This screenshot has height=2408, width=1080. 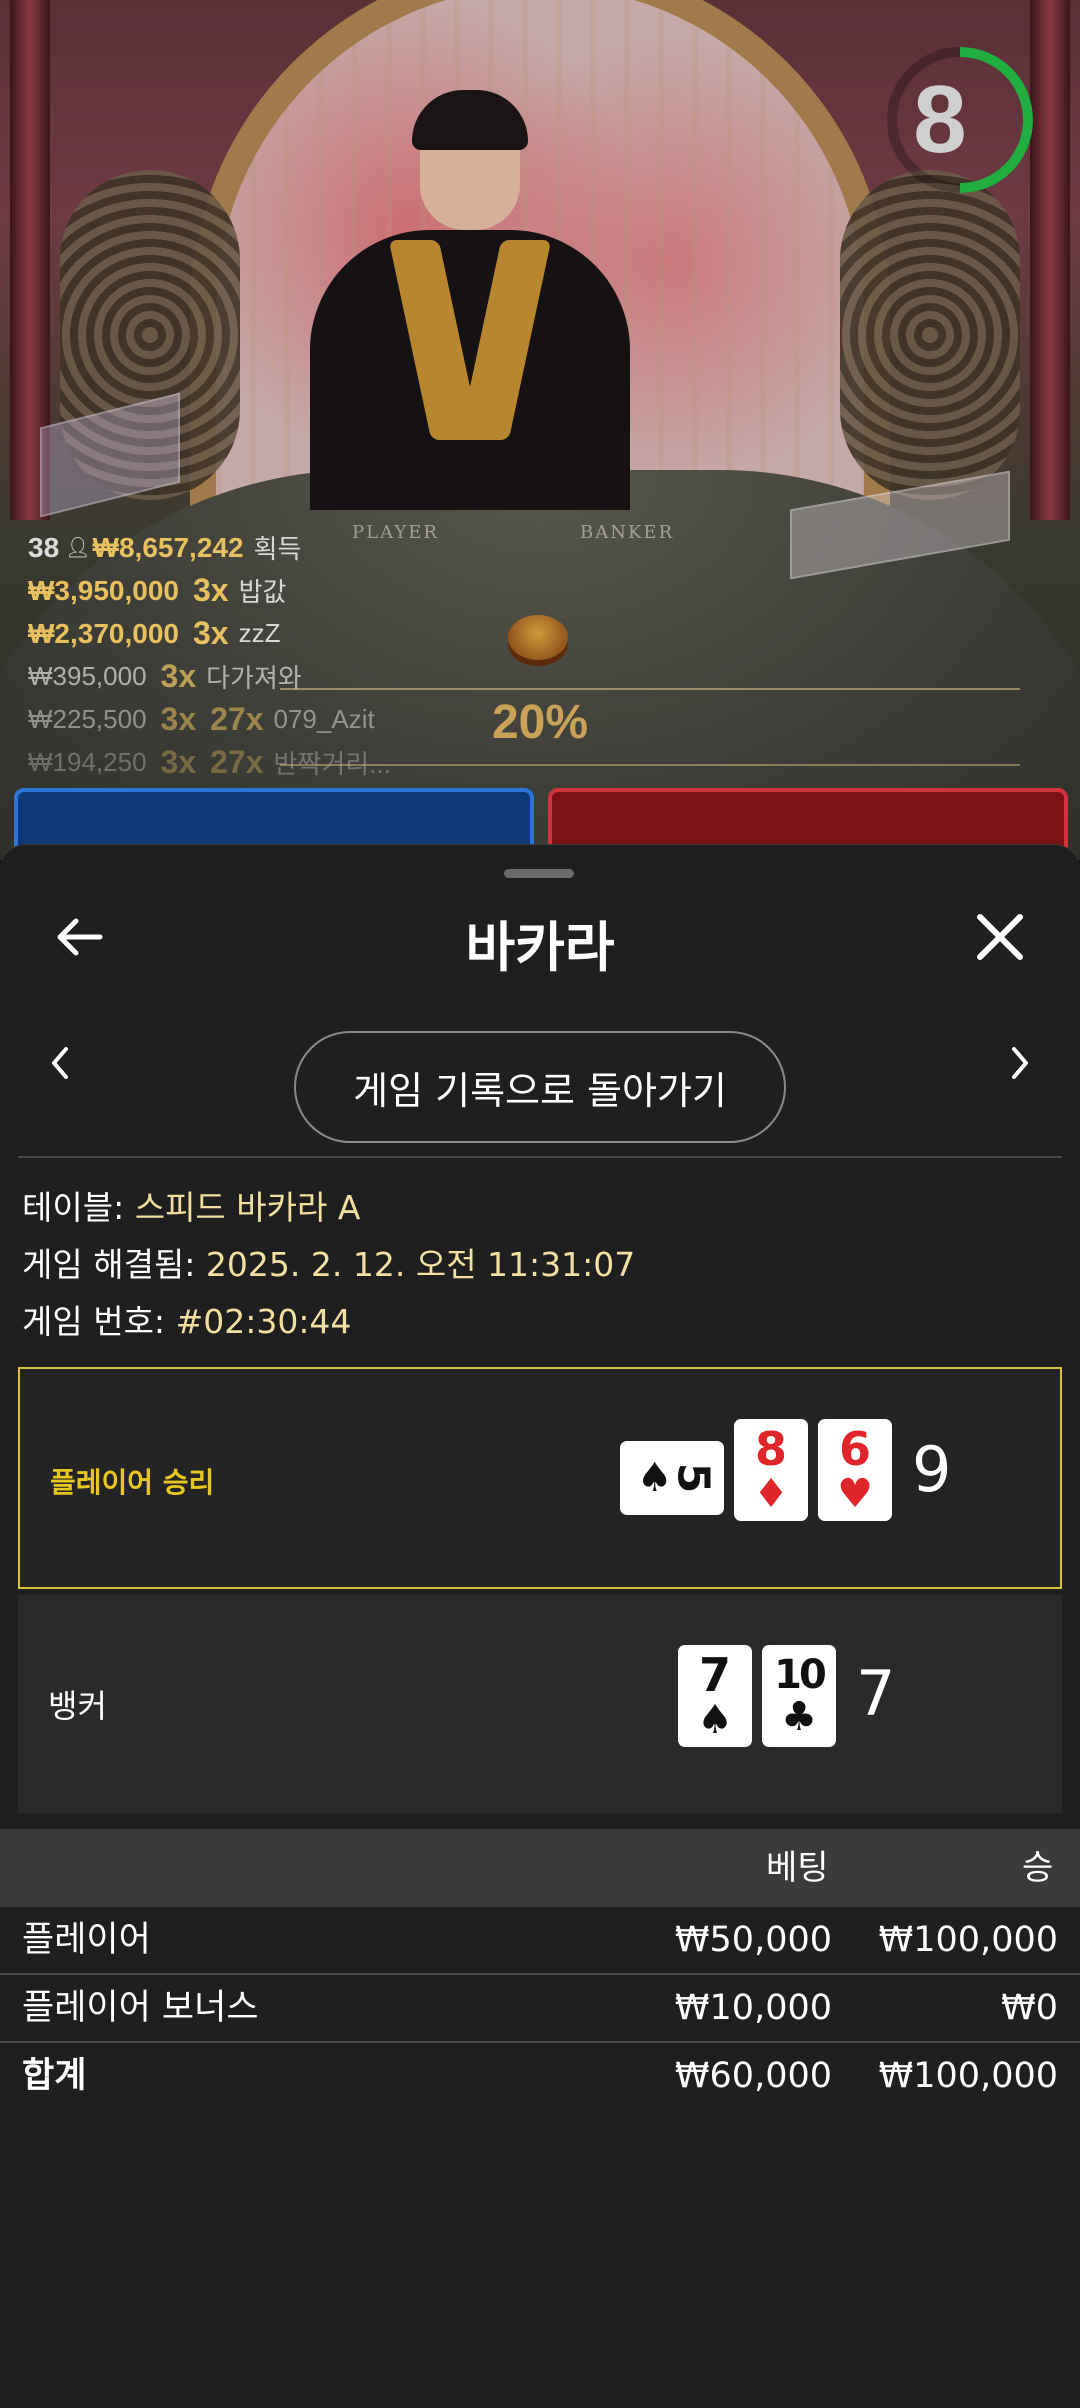 What do you see at coordinates (771, 1494) in the screenshot?
I see `diamond-icon: ♦` at bounding box center [771, 1494].